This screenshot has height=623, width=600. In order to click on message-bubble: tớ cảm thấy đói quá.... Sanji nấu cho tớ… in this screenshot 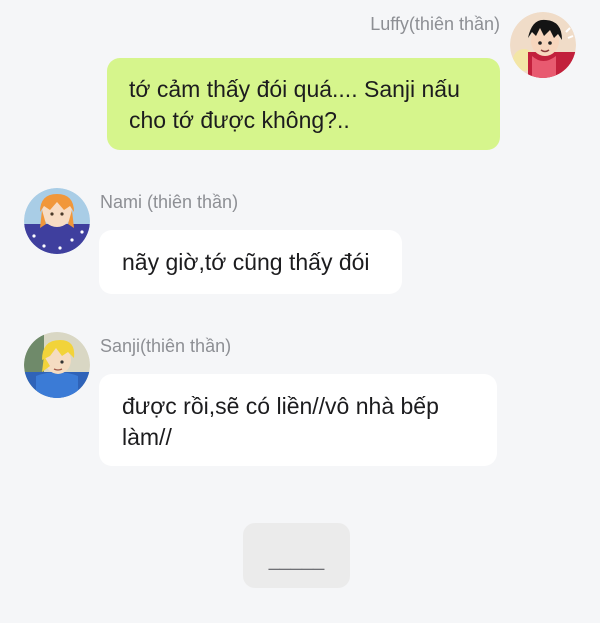, I will do `click(303, 104)`.